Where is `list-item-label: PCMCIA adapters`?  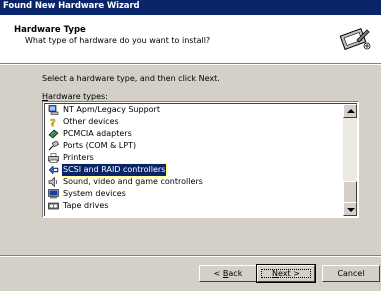
list-item-label: PCMCIA adapters is located at coordinates (97, 133).